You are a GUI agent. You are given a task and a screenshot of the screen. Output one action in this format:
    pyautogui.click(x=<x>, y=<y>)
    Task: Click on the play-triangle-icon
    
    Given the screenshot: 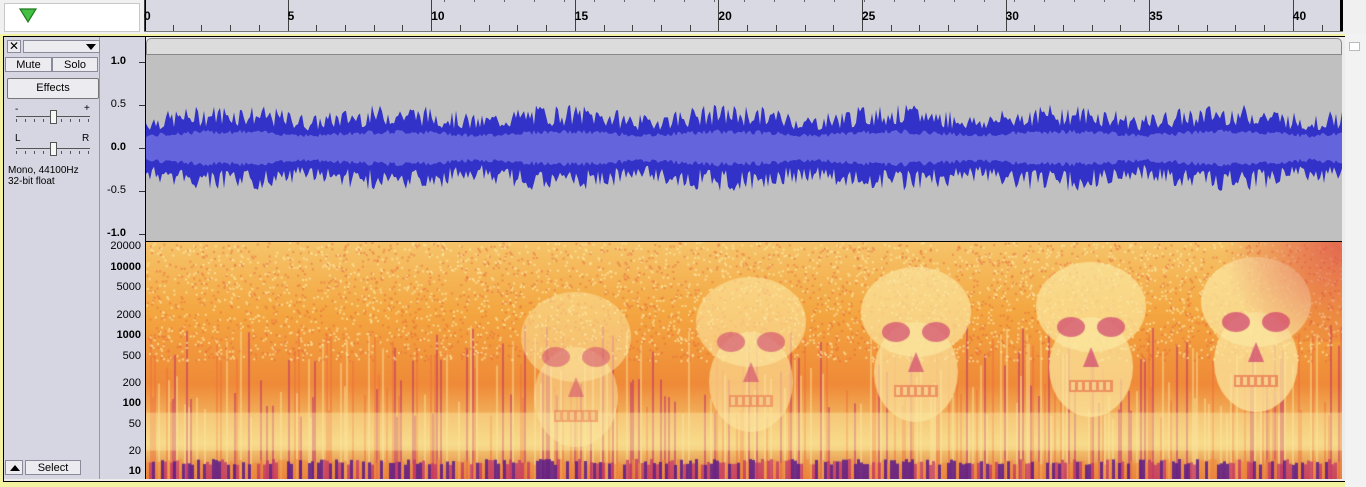 What is the action you would take?
    pyautogui.click(x=28, y=16)
    